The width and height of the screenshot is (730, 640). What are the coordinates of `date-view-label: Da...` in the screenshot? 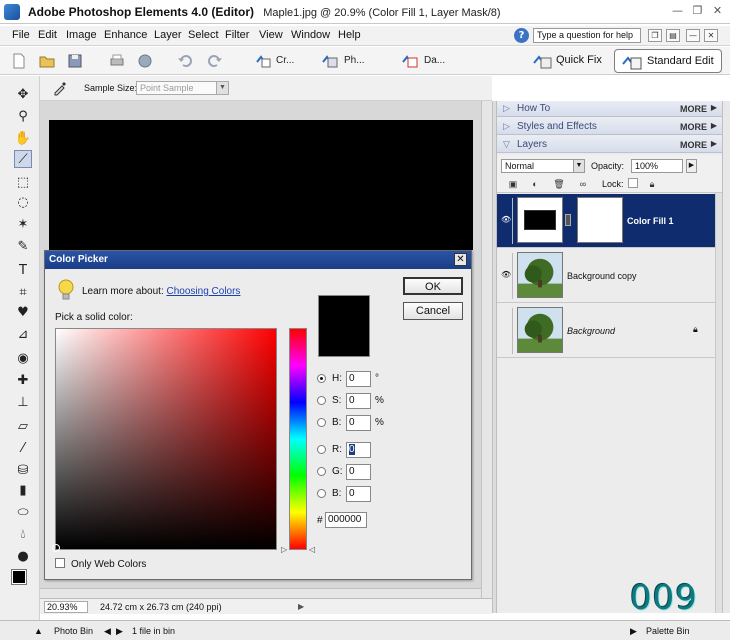 It's located at (434, 60).